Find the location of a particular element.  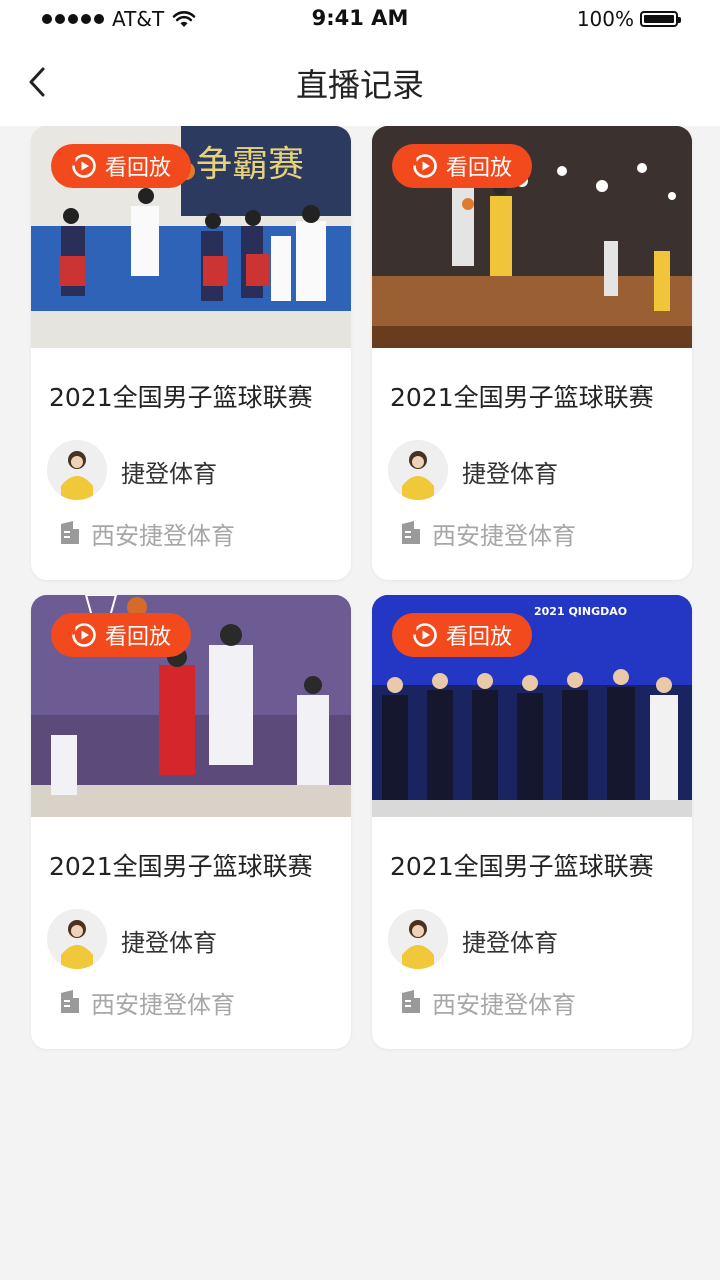

status-right: 100% is located at coordinates (628, 19).